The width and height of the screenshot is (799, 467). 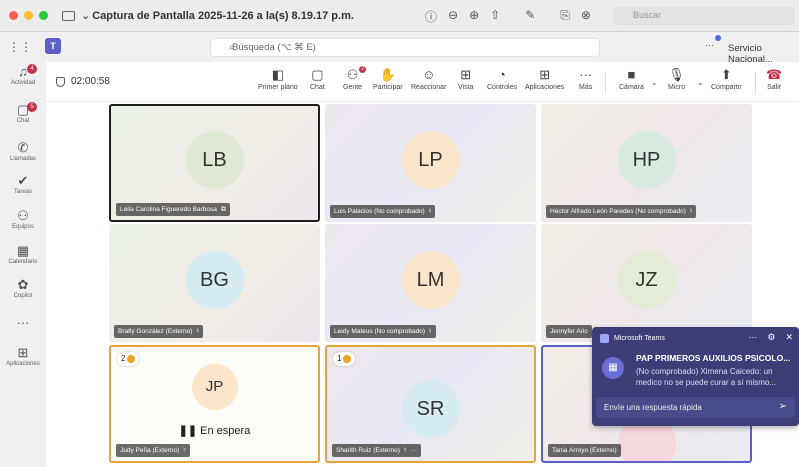 I want to click on close-icon: ✕, so click(x=789, y=337).